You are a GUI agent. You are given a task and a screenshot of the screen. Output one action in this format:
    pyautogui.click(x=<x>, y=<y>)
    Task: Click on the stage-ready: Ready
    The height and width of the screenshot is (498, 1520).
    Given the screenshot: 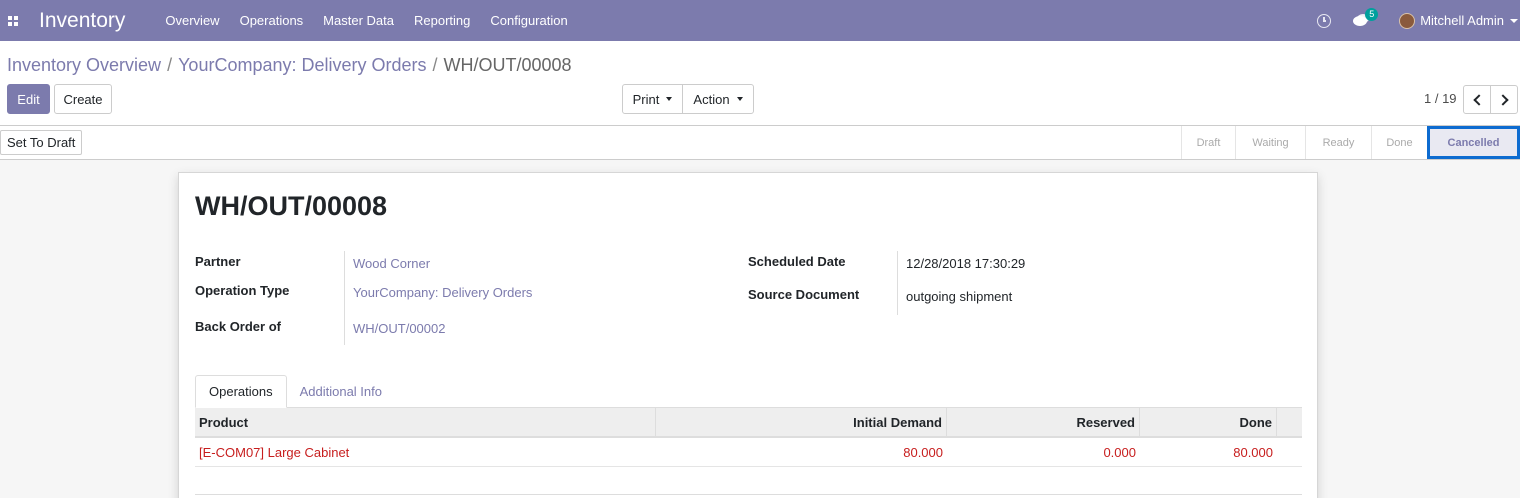 What is the action you would take?
    pyautogui.click(x=1338, y=142)
    